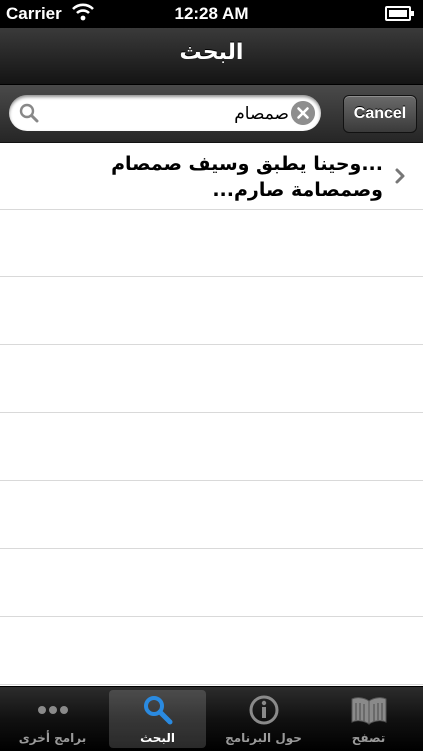  I want to click on clear-search-icon, so click(303, 113).